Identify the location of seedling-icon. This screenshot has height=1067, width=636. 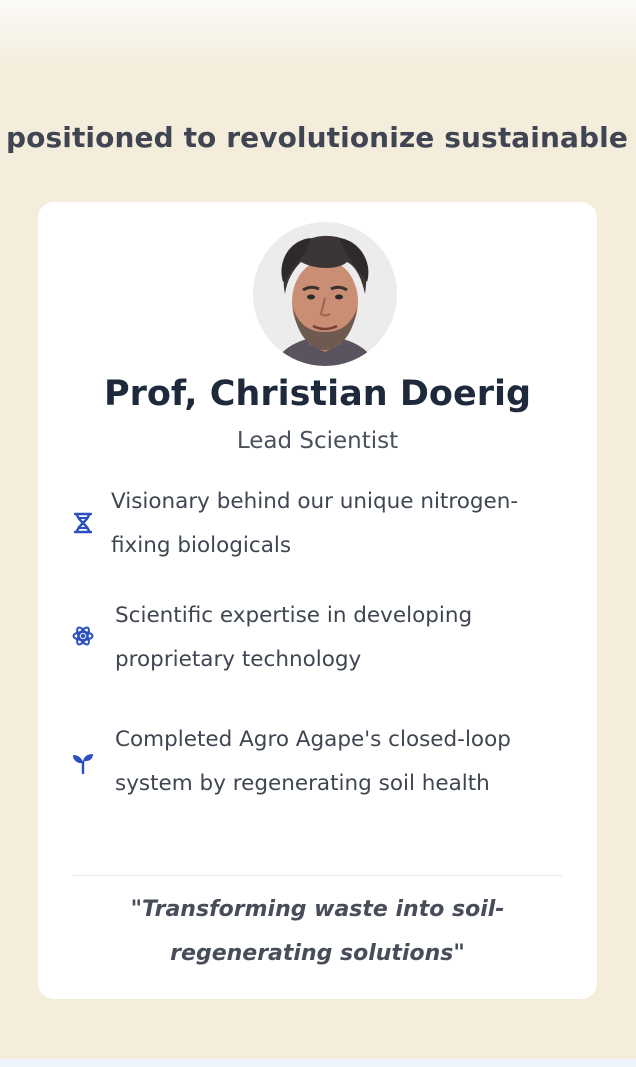
(83, 763).